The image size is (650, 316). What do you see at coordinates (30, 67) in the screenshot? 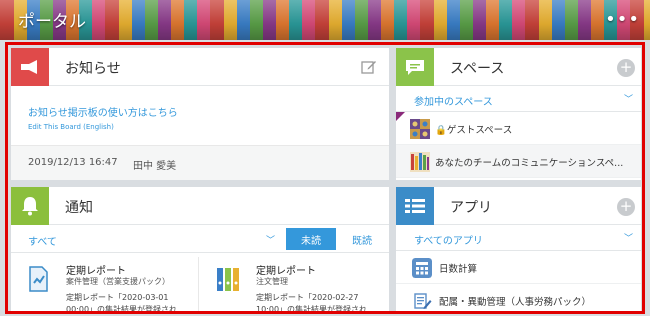
I see `megaphone-icon` at bounding box center [30, 67].